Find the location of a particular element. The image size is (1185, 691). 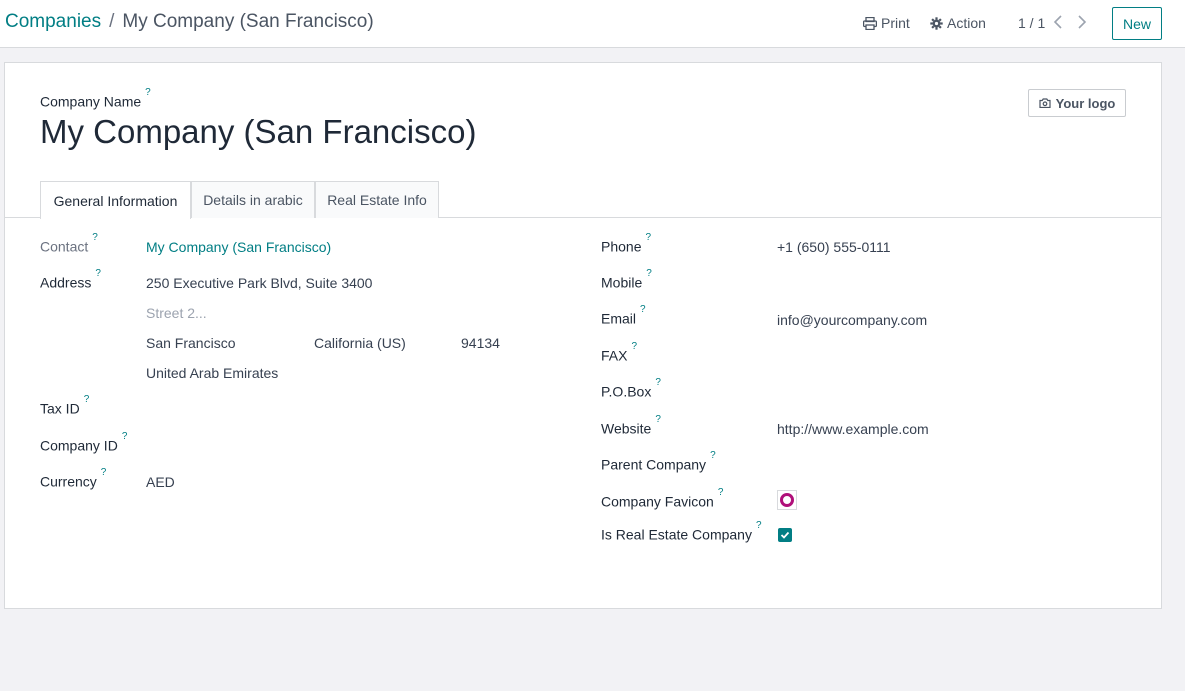

company-id-label-text: Company ID is located at coordinates (79, 445).